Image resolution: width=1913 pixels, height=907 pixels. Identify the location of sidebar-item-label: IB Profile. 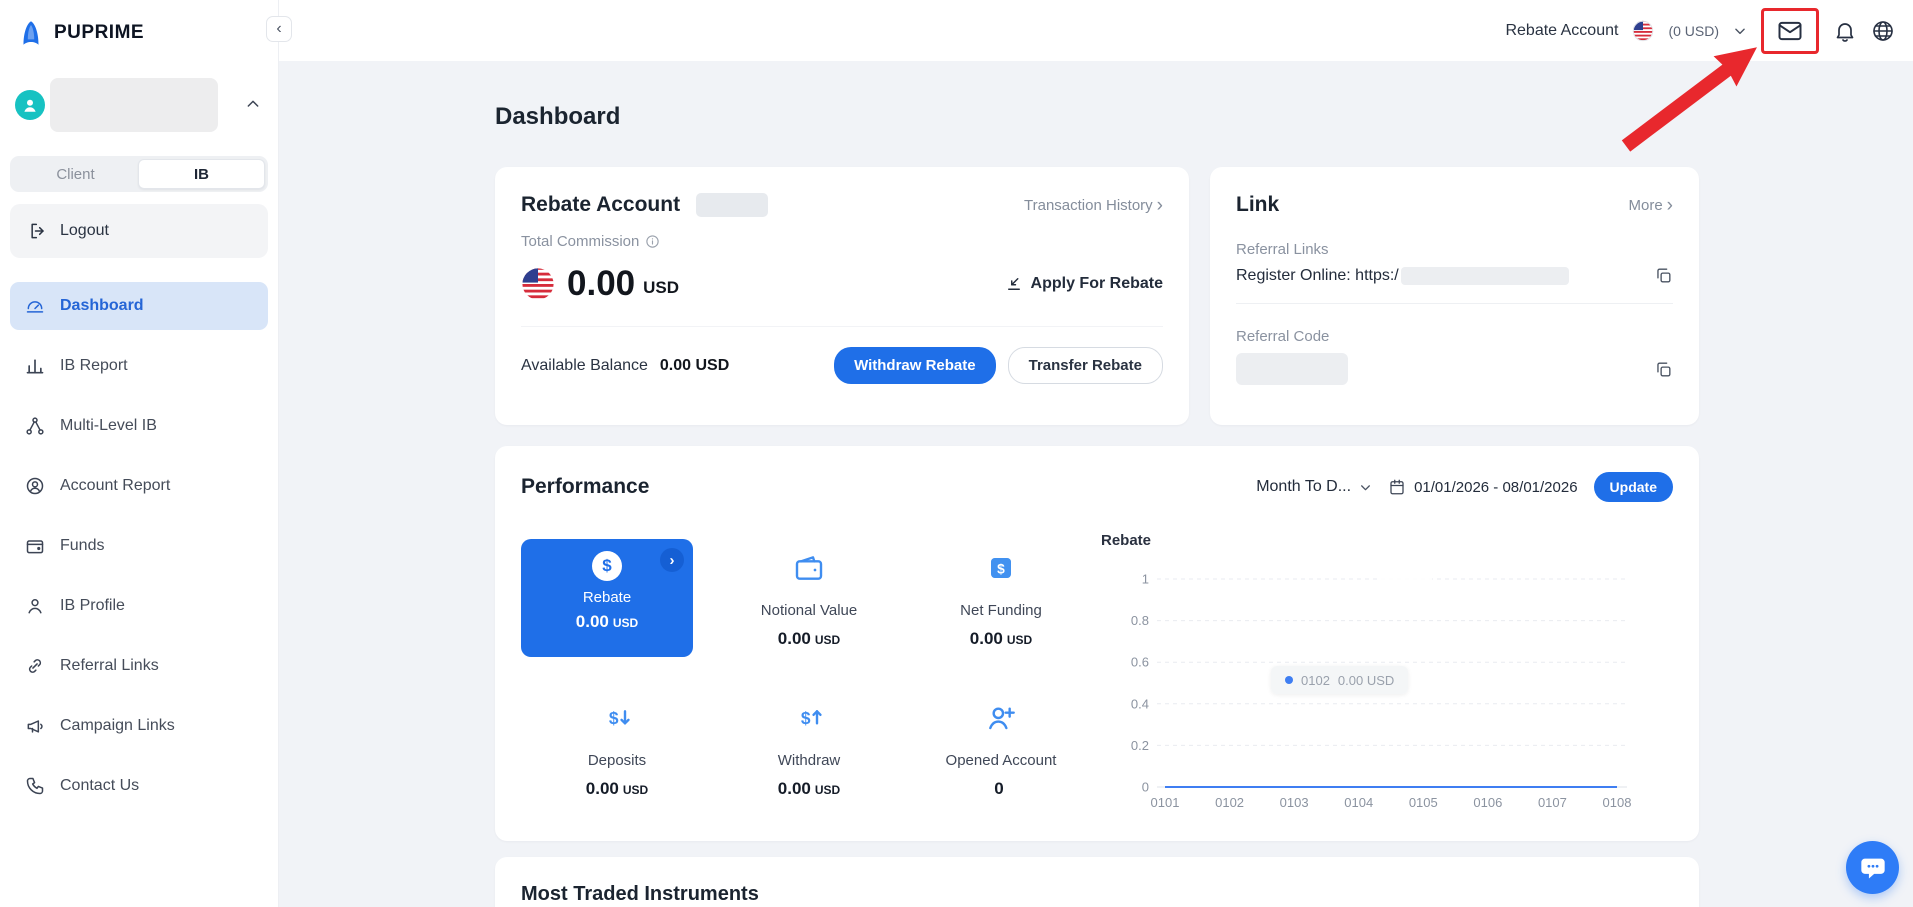
(92, 605).